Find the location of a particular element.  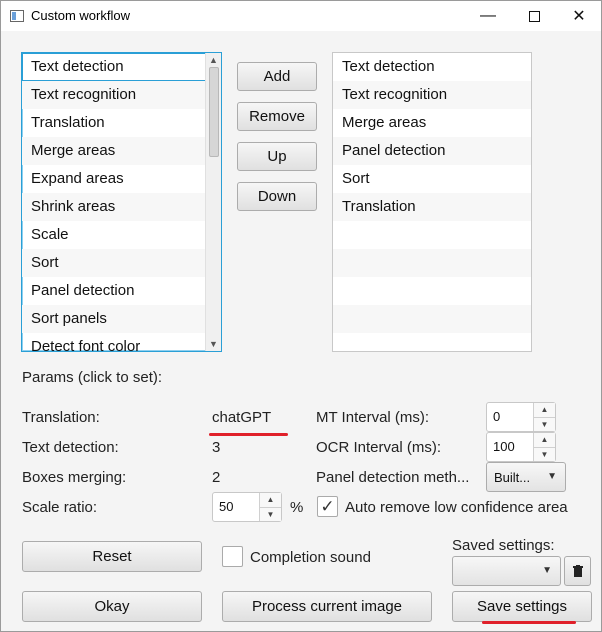

close-icon: ✕ is located at coordinates (579, 16).